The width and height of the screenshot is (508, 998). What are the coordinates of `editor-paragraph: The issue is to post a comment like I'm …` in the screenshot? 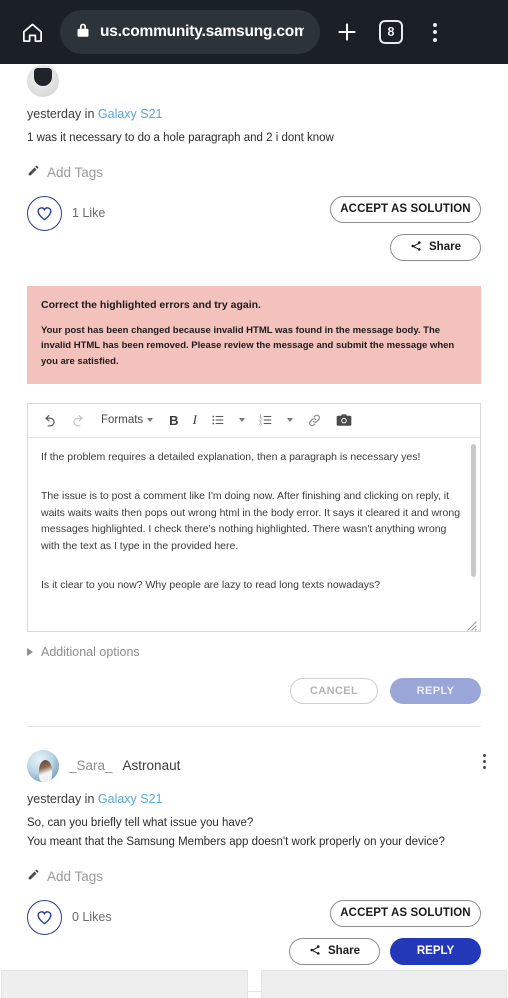 It's located at (251, 521).